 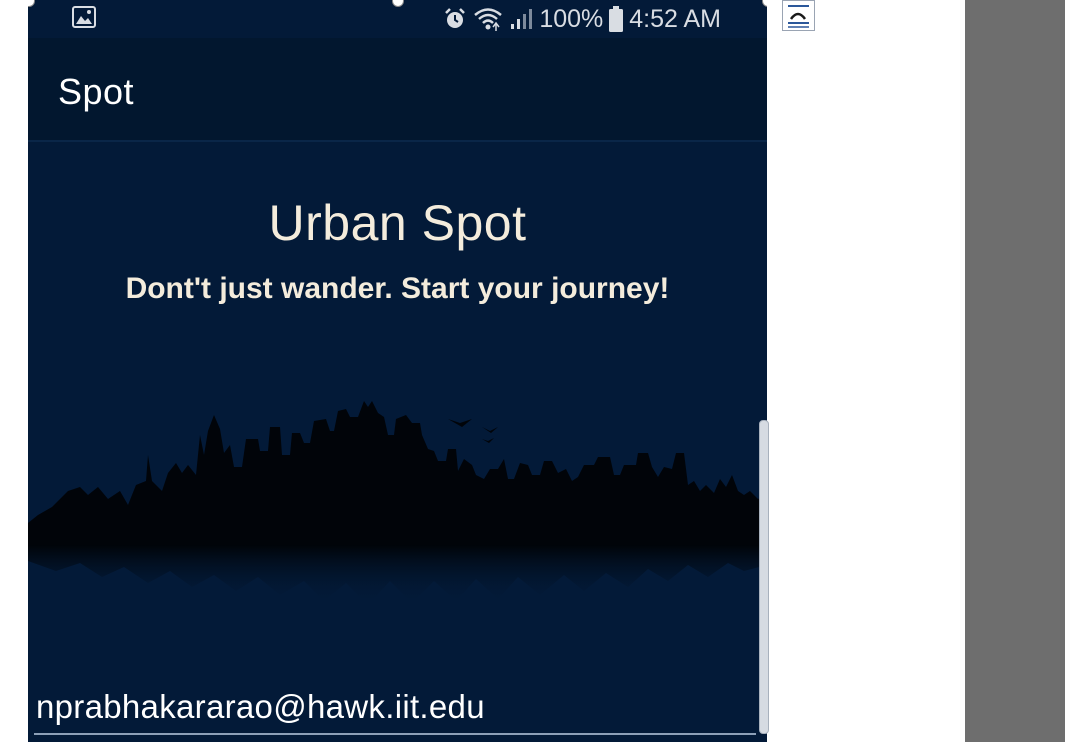 I want to click on battery-percent: 100%, so click(x=571, y=18).